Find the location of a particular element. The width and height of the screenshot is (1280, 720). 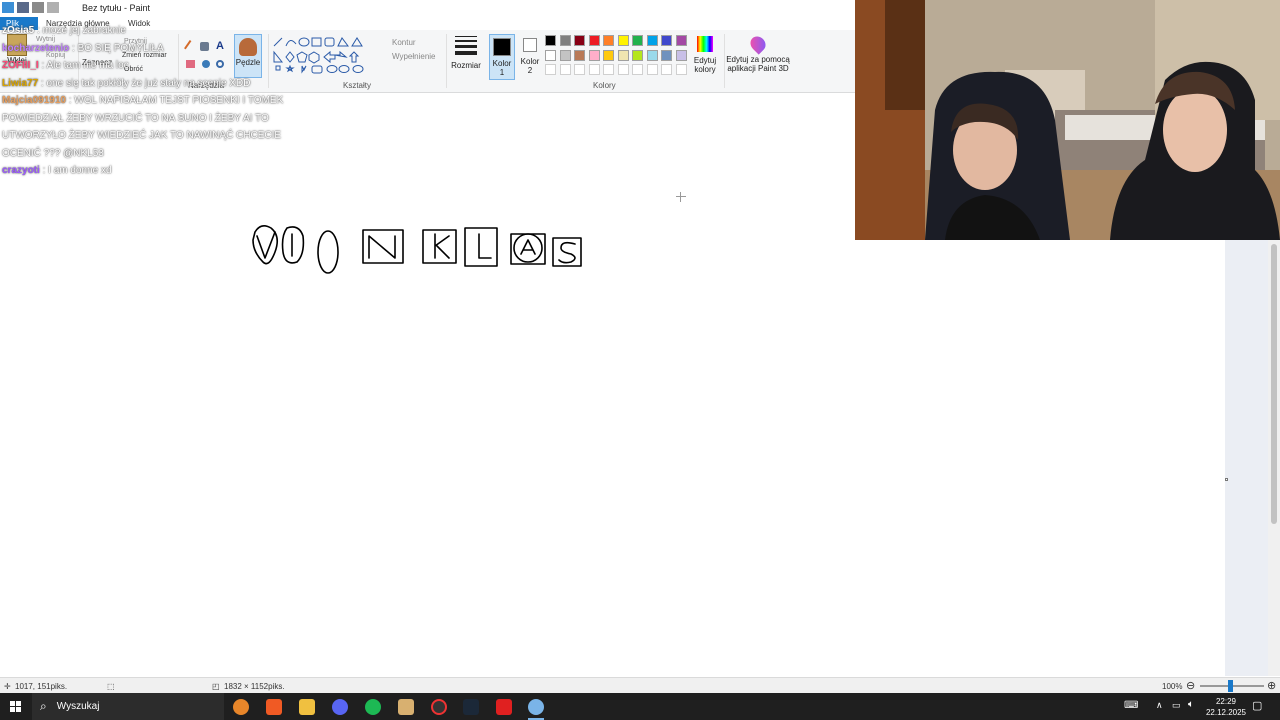

colors-group-label: Kolory is located at coordinates (604, 85).